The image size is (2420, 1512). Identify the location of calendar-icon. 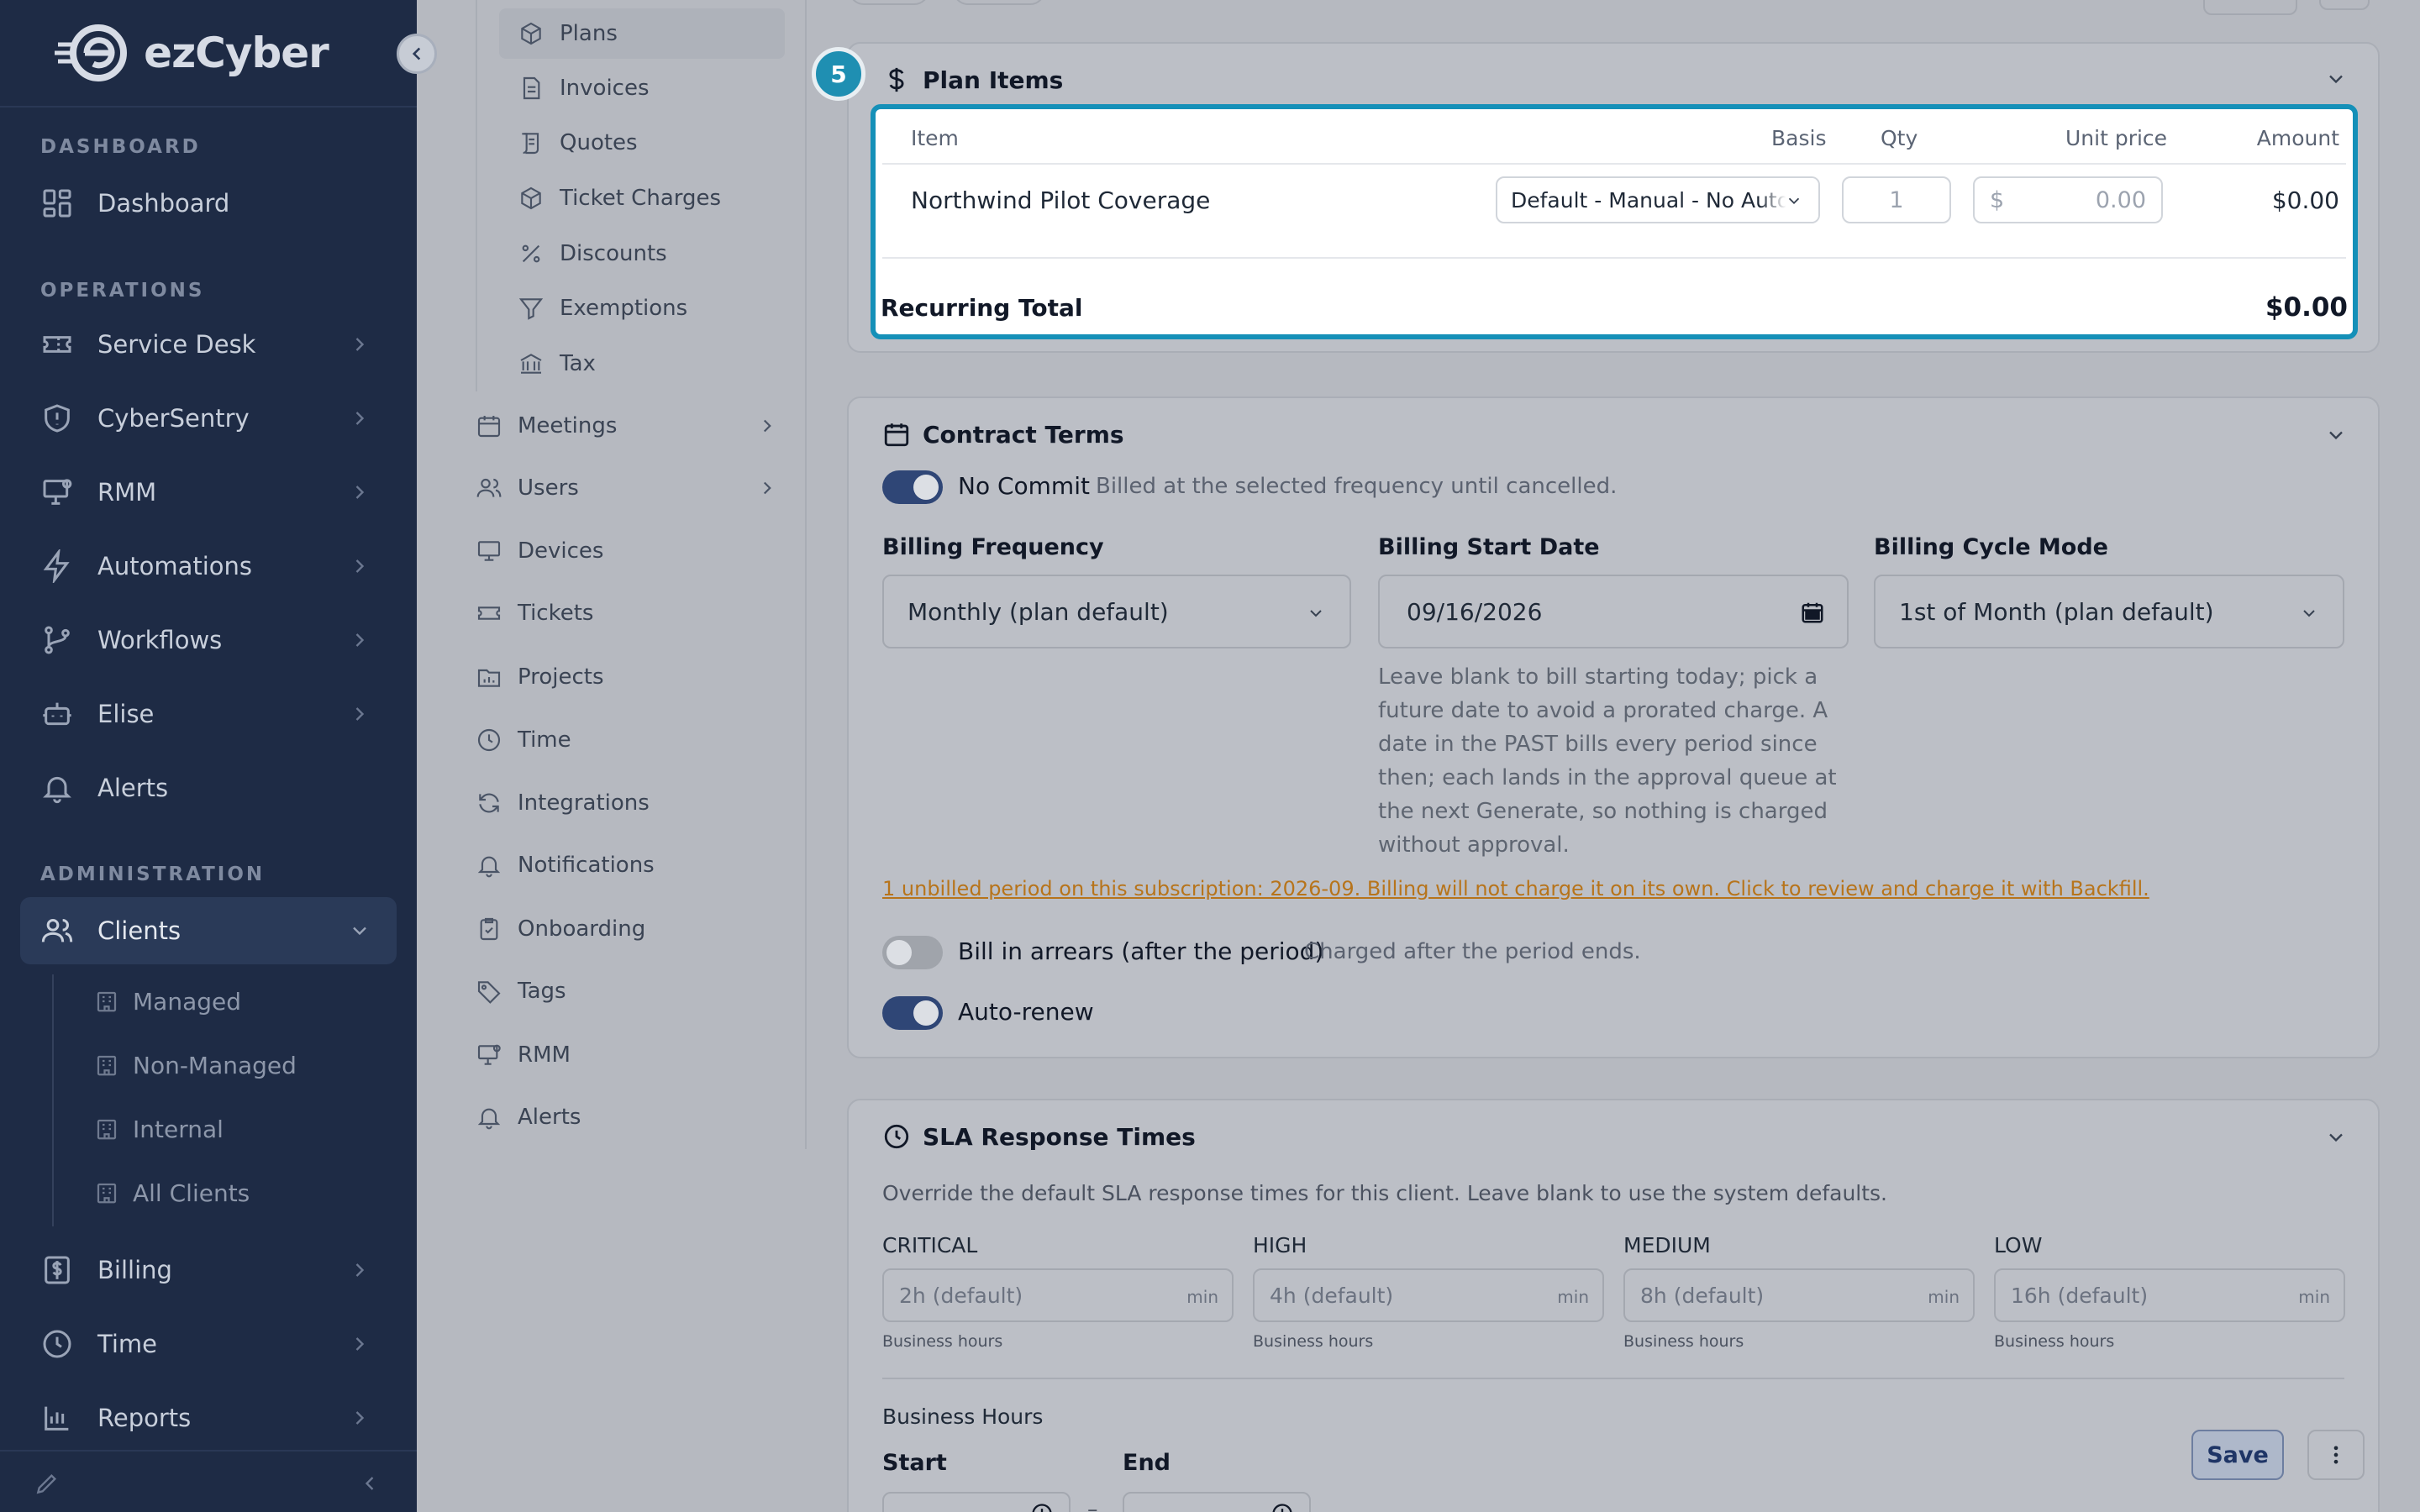
(1812, 612).